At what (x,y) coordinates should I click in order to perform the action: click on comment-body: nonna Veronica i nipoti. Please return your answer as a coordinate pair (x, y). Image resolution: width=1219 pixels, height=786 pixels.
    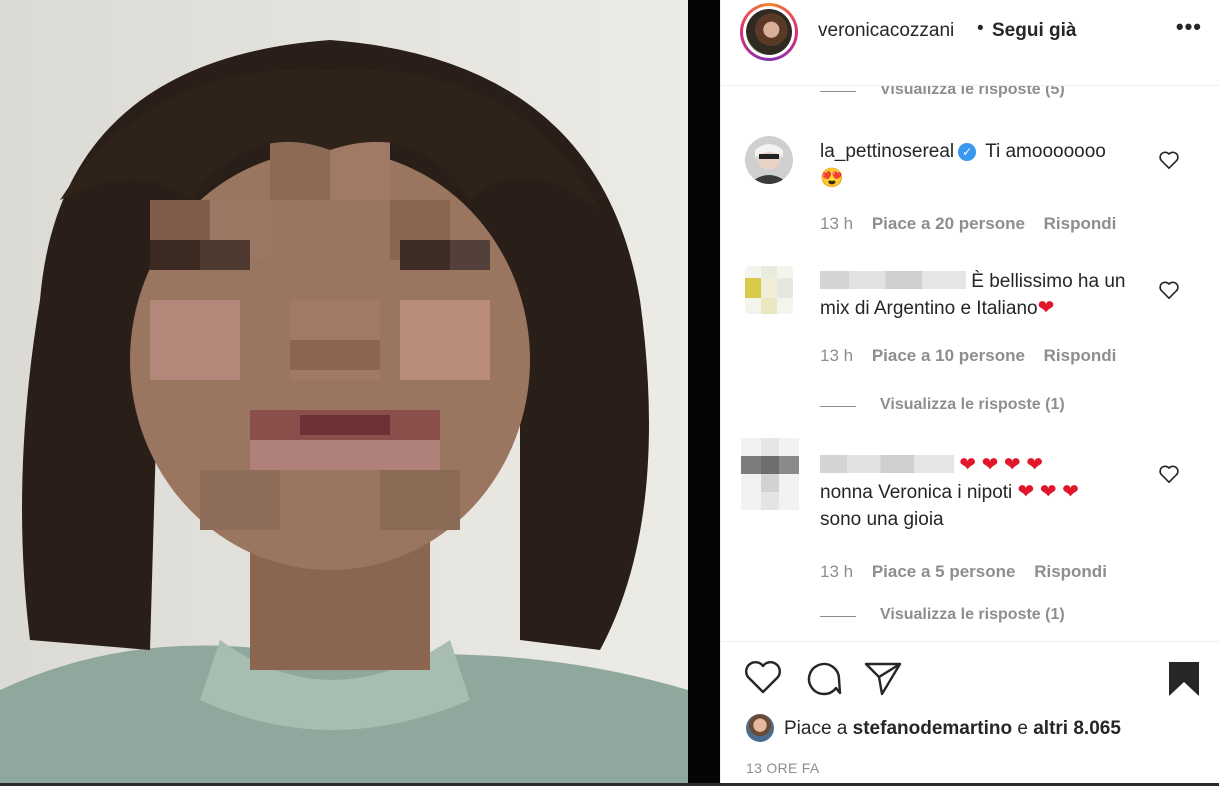
    Looking at the image, I should click on (916, 492).